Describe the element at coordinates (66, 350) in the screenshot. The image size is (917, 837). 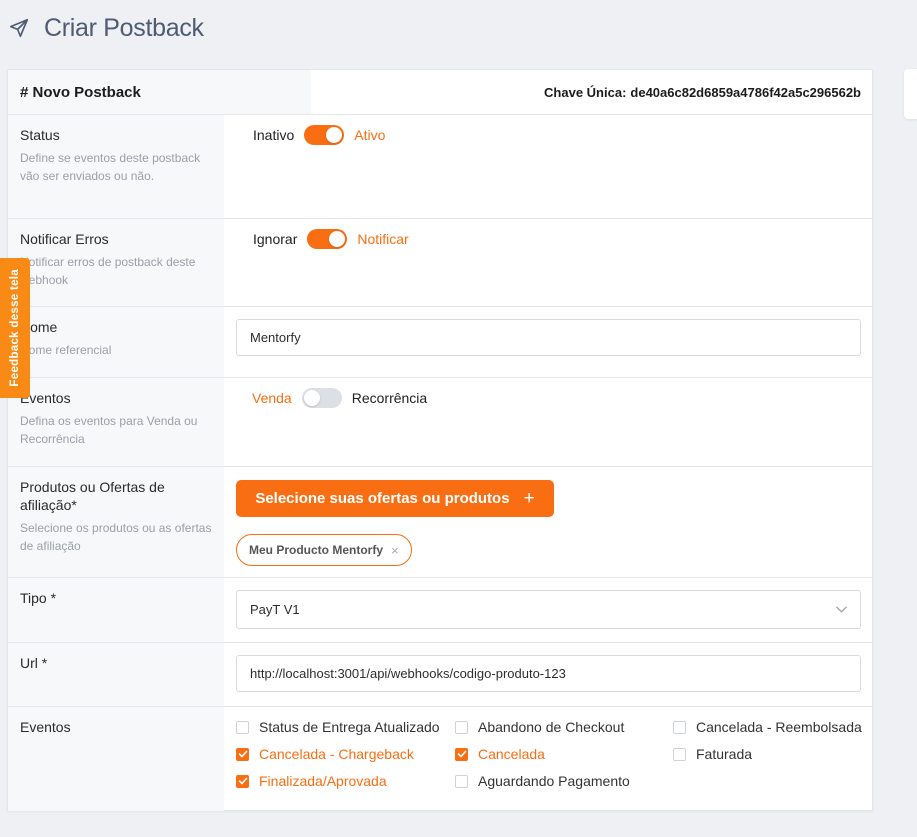
I see `name-description: Nome referencial` at that location.